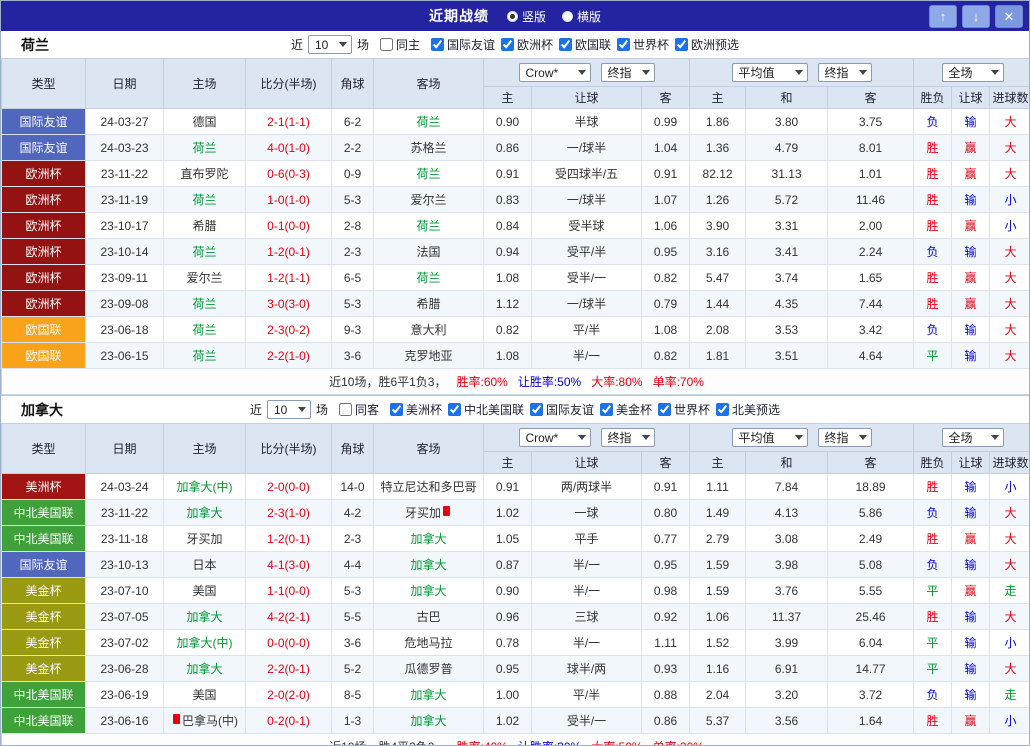 The width and height of the screenshot is (1030, 746). I want to click on score: 0-6(0-3), so click(288, 173).